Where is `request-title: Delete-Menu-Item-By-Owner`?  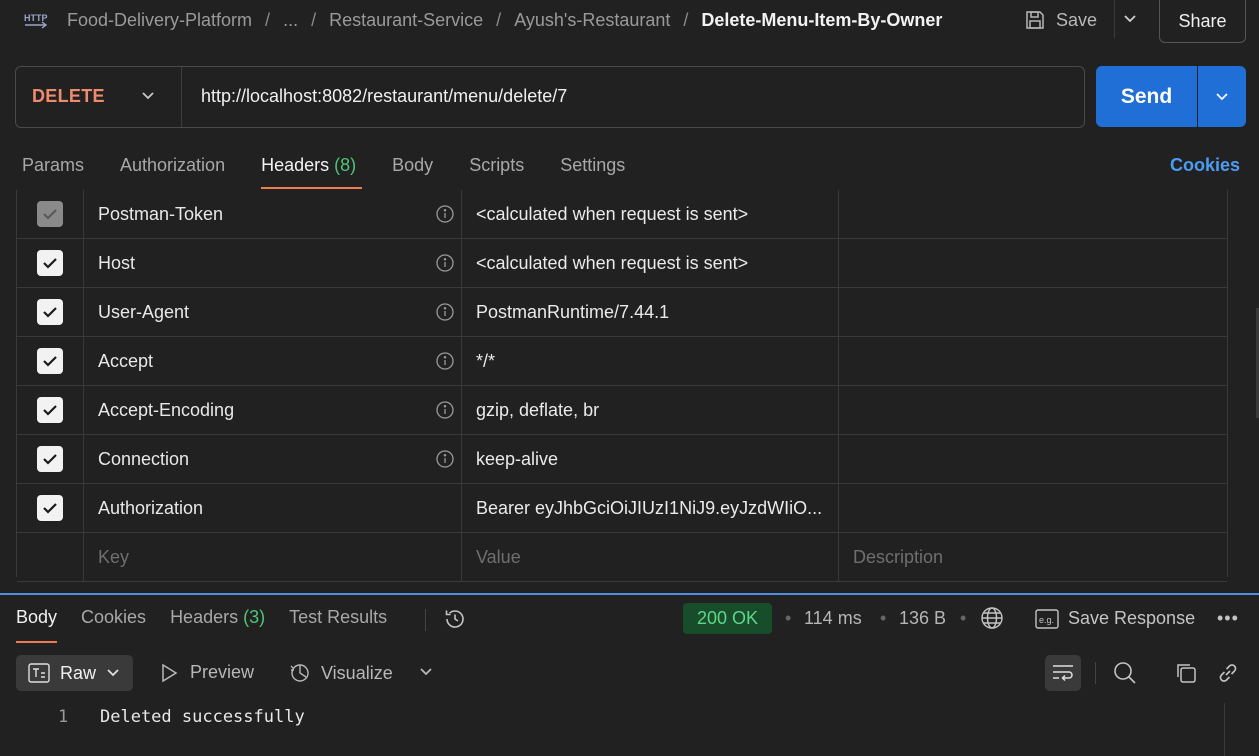
request-title: Delete-Menu-Item-By-Owner is located at coordinates (821, 20).